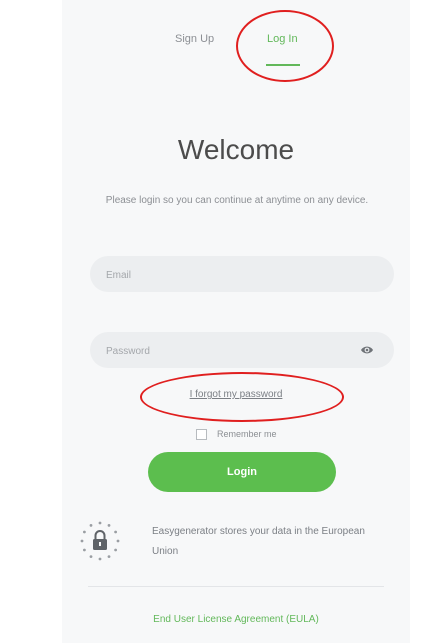 The image size is (444, 643). What do you see at coordinates (226, 351) in the screenshot?
I see `password-input` at bounding box center [226, 351].